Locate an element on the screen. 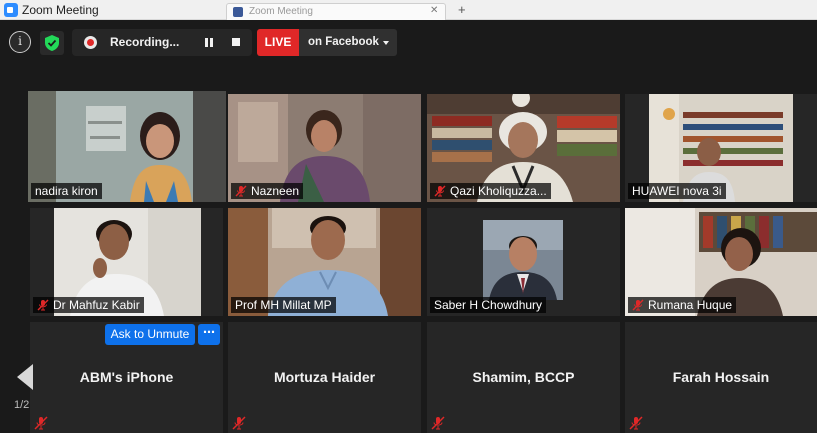 This screenshot has width=817, height=433. participant-name: Dr Mahfuz Kabir is located at coordinates (96, 305).